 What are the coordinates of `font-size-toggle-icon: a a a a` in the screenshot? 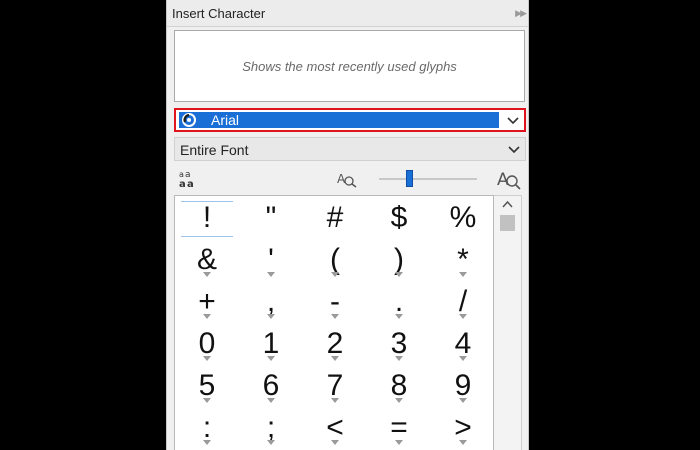 It's located at (189, 179).